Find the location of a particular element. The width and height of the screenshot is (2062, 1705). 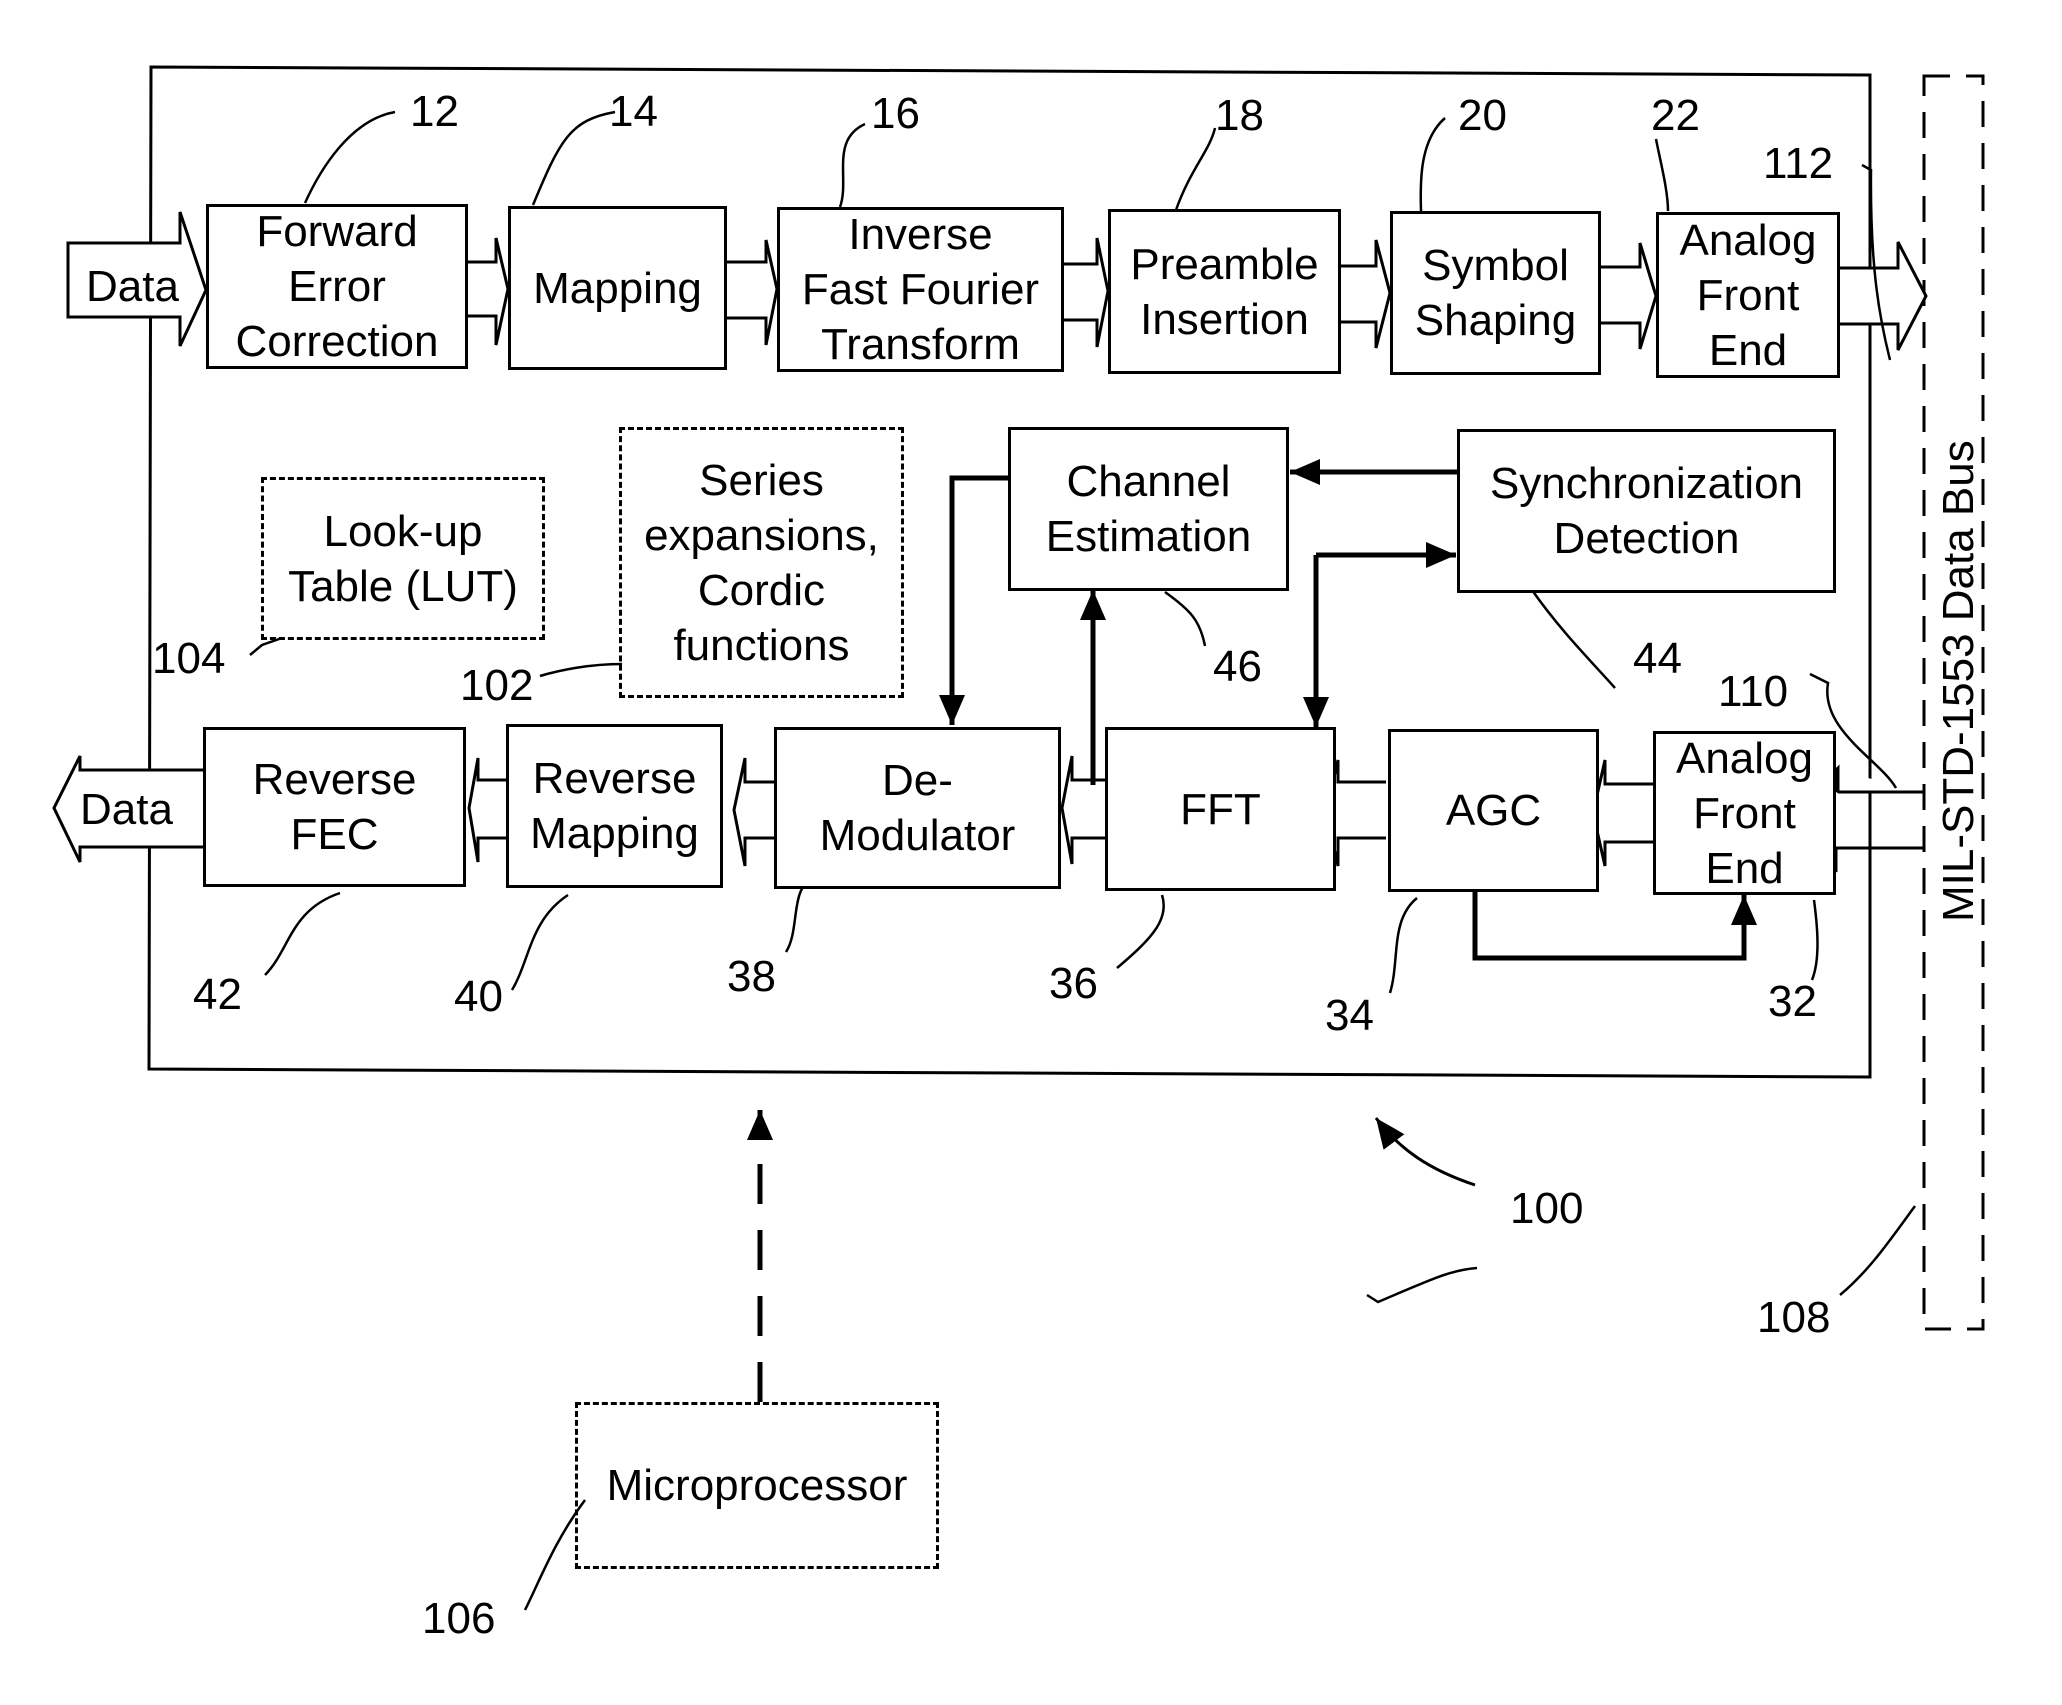

sync-detection-block: Synchronization Detection is located at coordinates (1646, 511).